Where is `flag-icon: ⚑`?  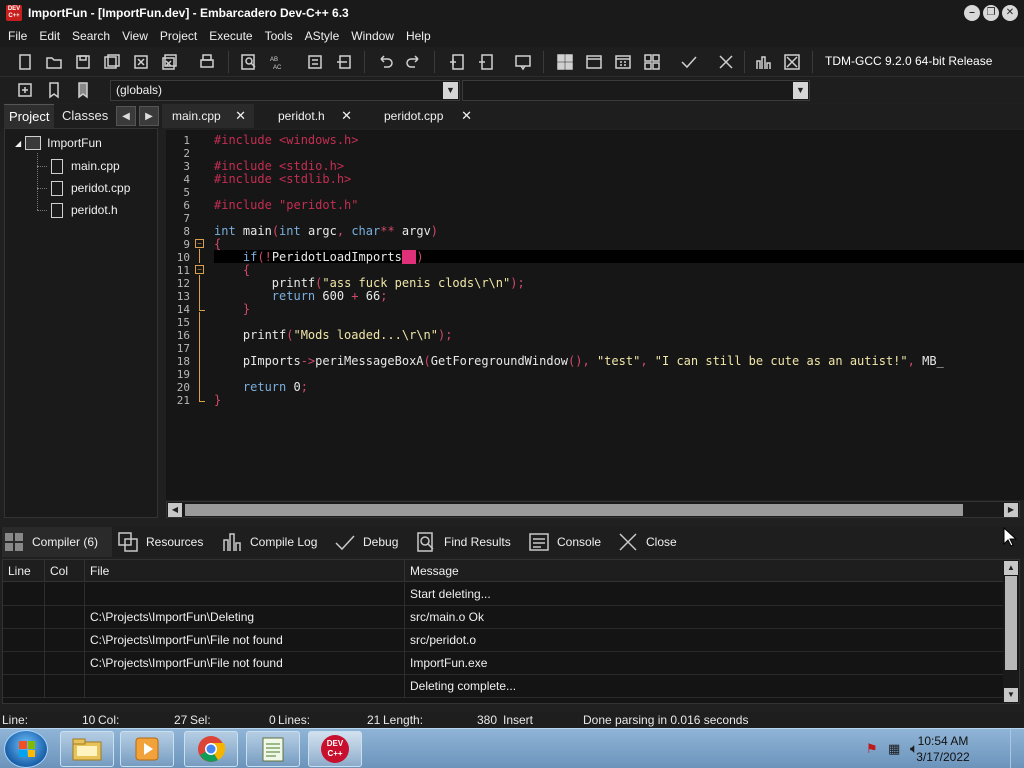 flag-icon: ⚑ is located at coordinates (874, 749).